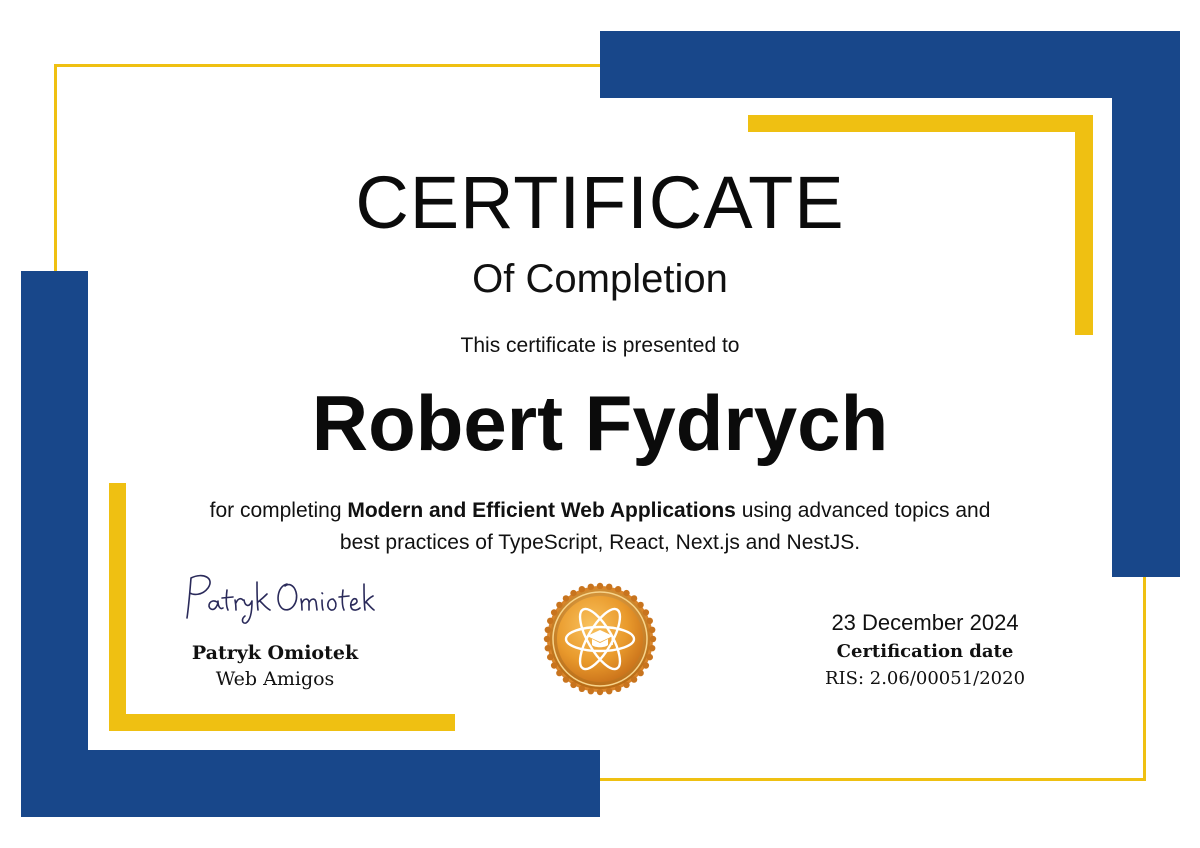 The width and height of the screenshot is (1200, 848). What do you see at coordinates (275, 653) in the screenshot?
I see `signer-name: Patryk Omiotek` at bounding box center [275, 653].